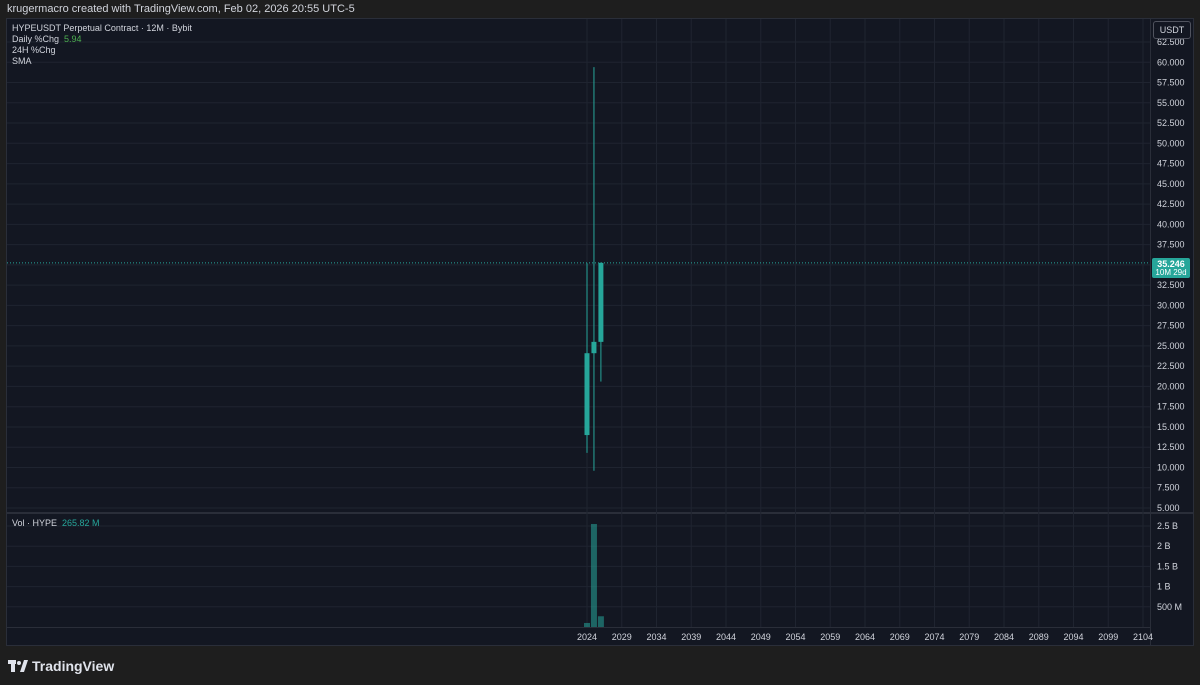  What do you see at coordinates (587, 637) in the screenshot?
I see `time-tick-label: 2024` at bounding box center [587, 637].